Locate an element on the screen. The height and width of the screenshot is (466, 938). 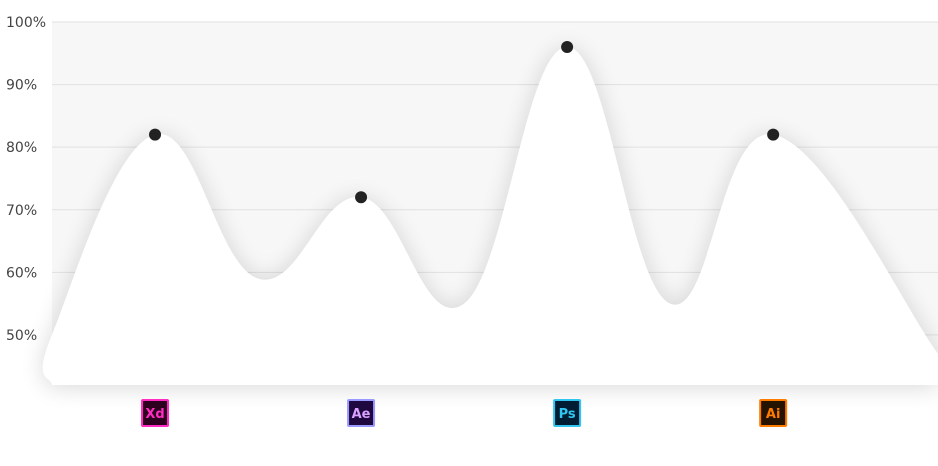
y-axis-ticks: 50% 60% 70% 80% 90% 100% is located at coordinates (26, 179).